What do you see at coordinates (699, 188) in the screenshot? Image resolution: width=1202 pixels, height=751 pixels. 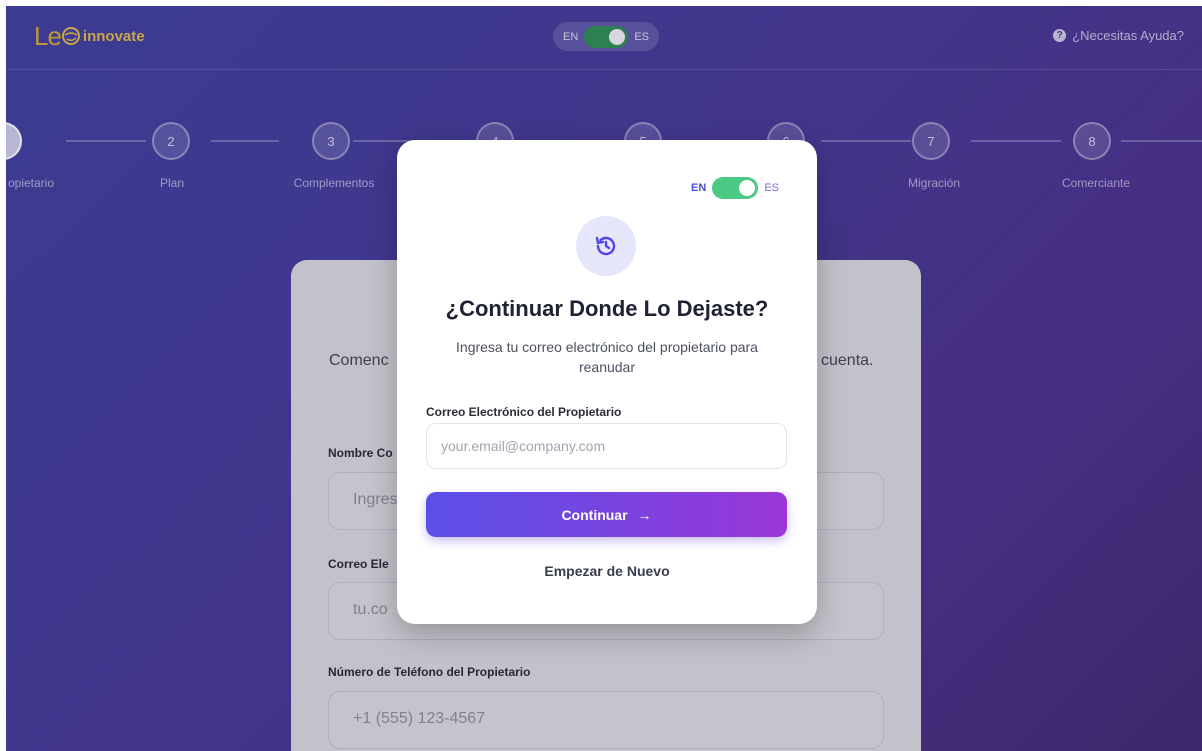 I see `modal-lang-en: EN` at bounding box center [699, 188].